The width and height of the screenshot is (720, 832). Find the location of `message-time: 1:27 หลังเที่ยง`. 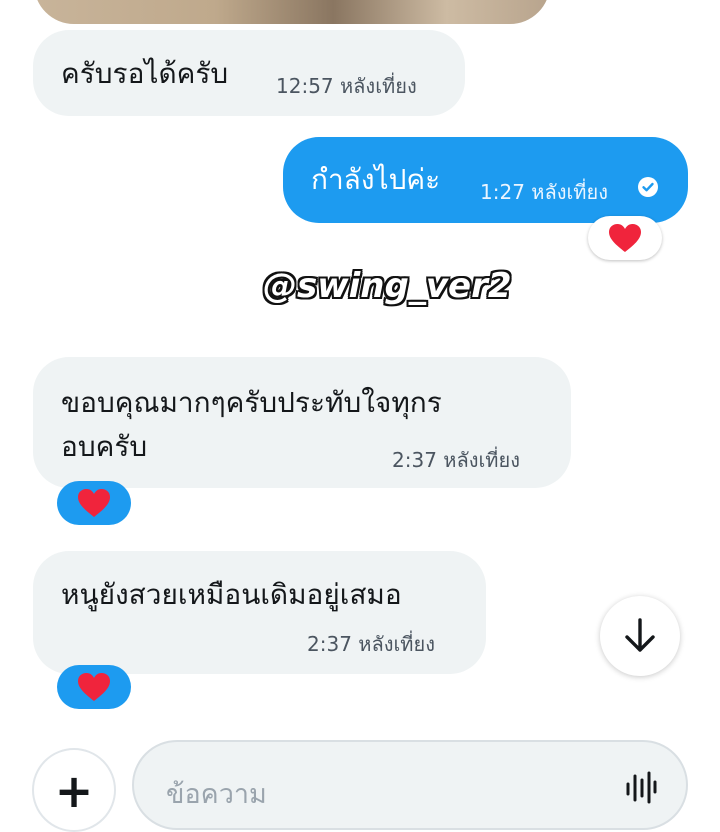

message-time: 1:27 หลังเที่ยง is located at coordinates (544, 192).